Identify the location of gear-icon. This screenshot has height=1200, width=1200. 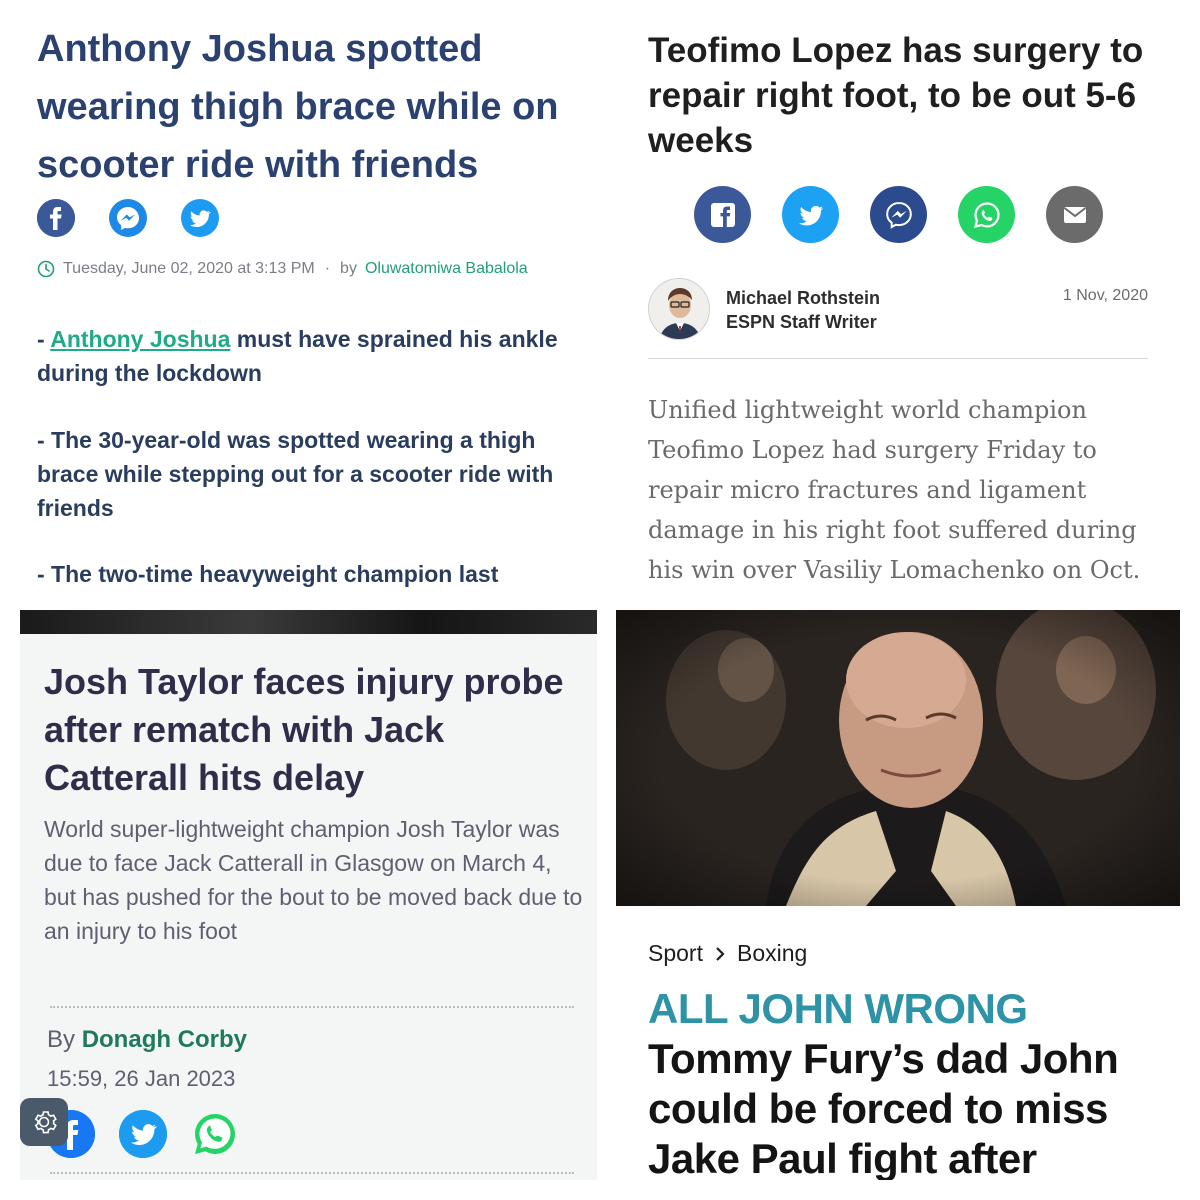
(45, 1122).